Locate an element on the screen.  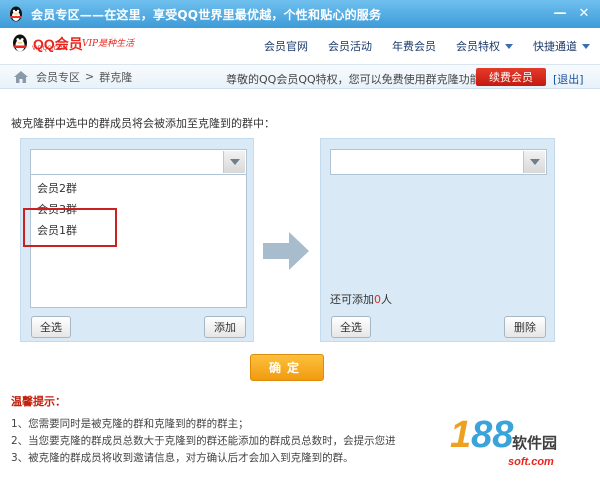
watermark: 188 软件园 soft.com is located at coordinates (510, 446).